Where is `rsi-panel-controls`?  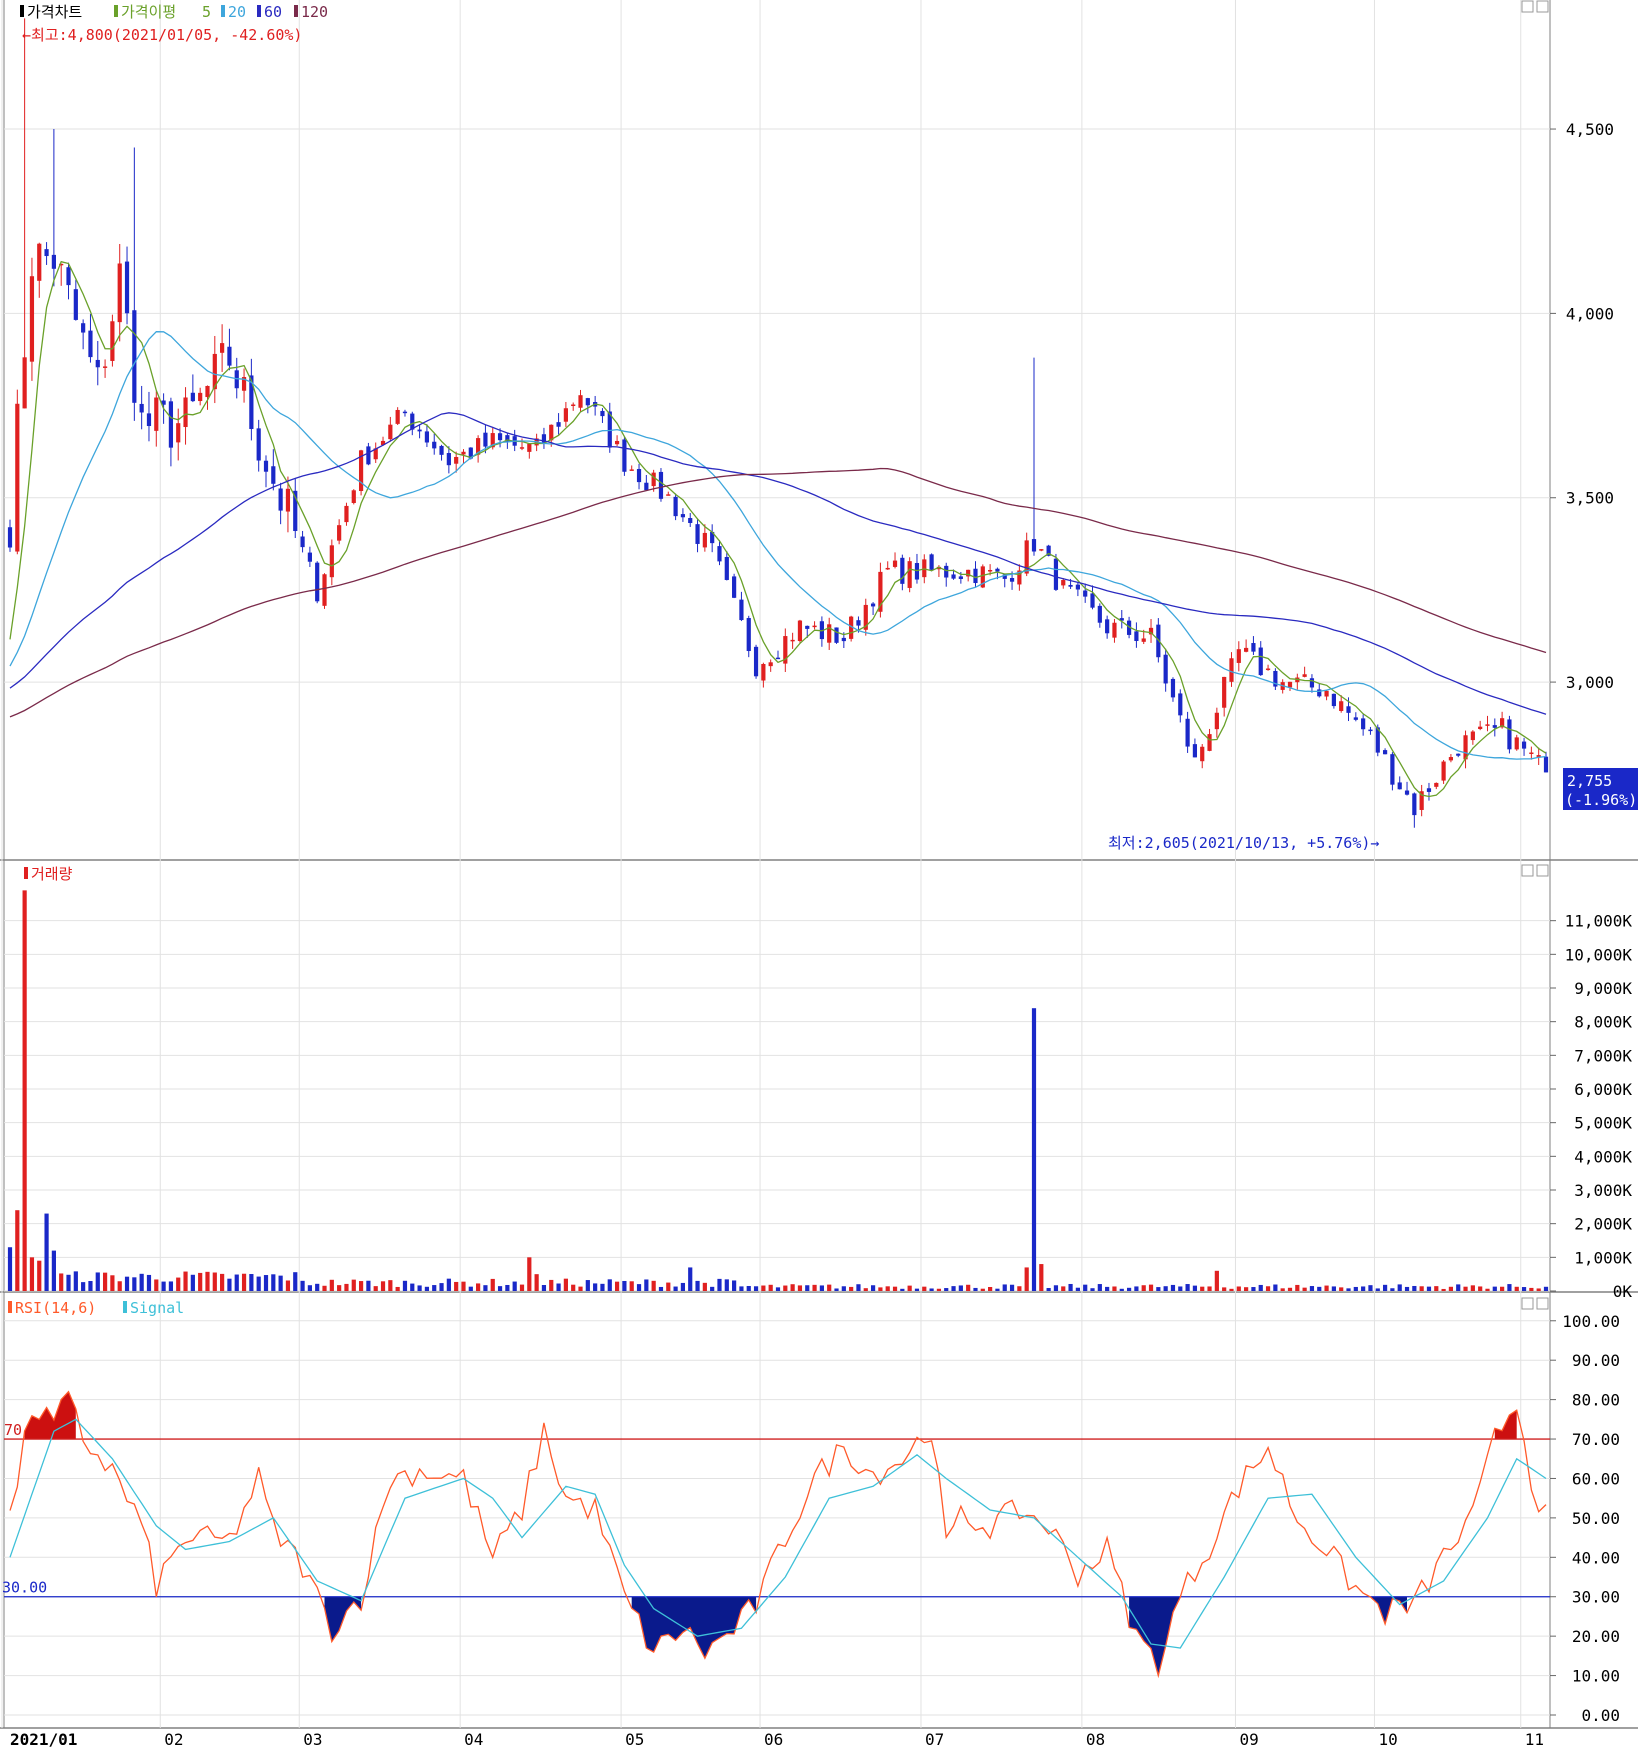 rsi-panel-controls is located at coordinates (1535, 1303).